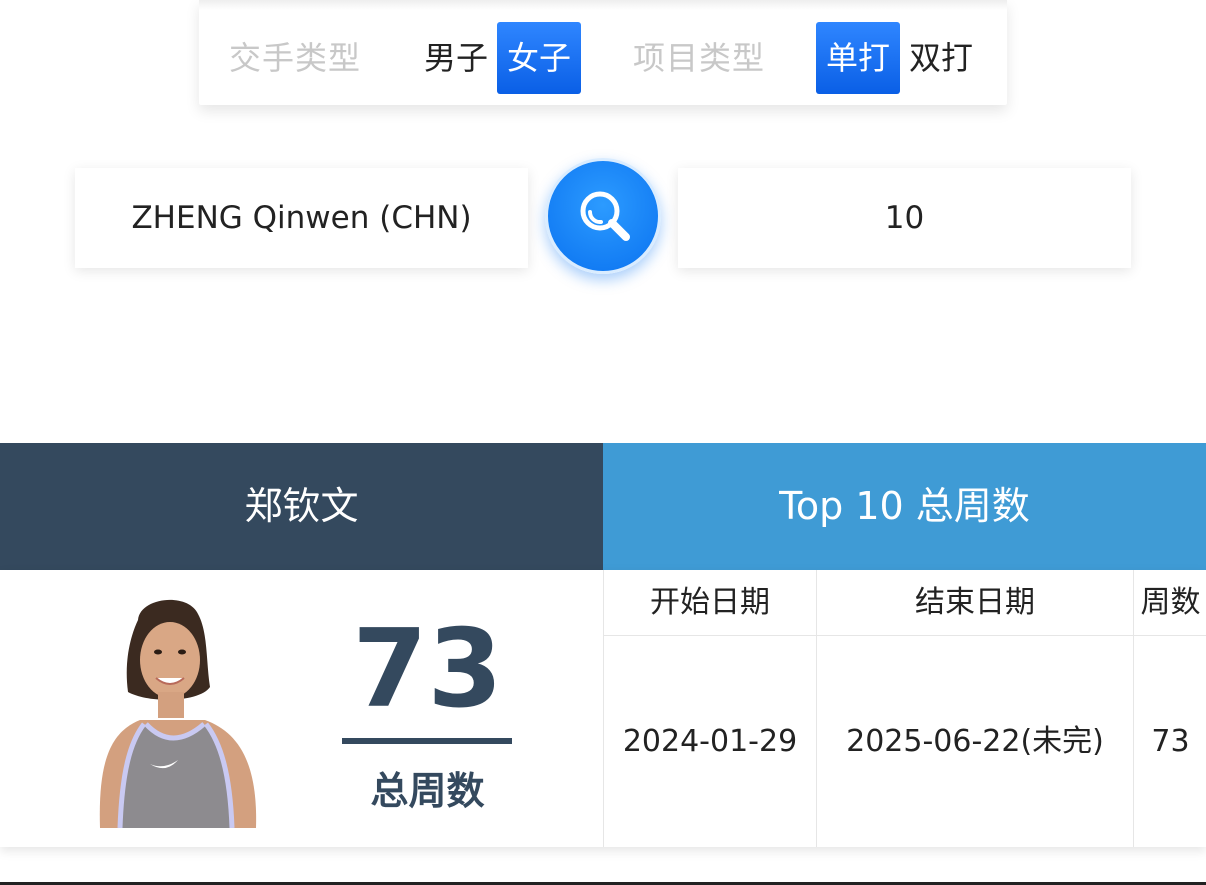 This screenshot has height=885, width=1206. Describe the element at coordinates (177, 710) in the screenshot. I see `player-photo` at that location.